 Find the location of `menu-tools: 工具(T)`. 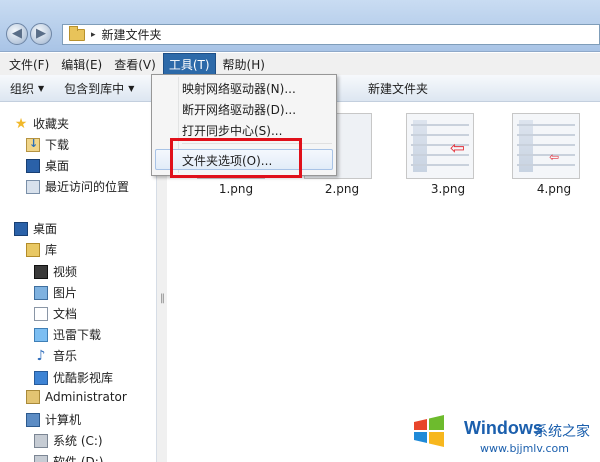

menu-tools: 工具(T) is located at coordinates (189, 64).